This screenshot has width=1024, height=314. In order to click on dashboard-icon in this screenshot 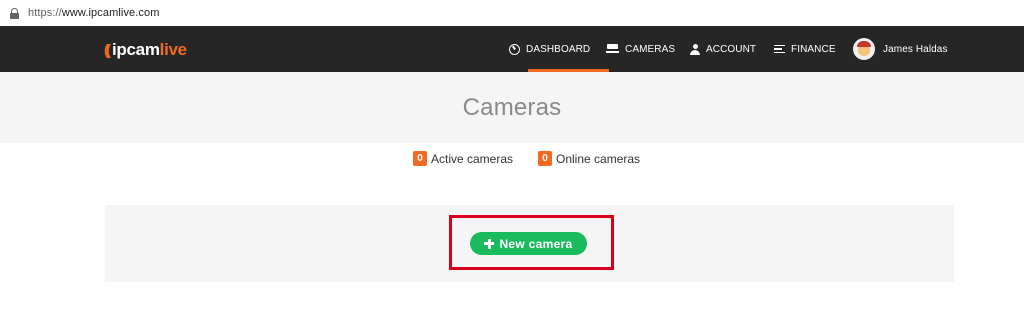, I will do `click(514, 49)`.